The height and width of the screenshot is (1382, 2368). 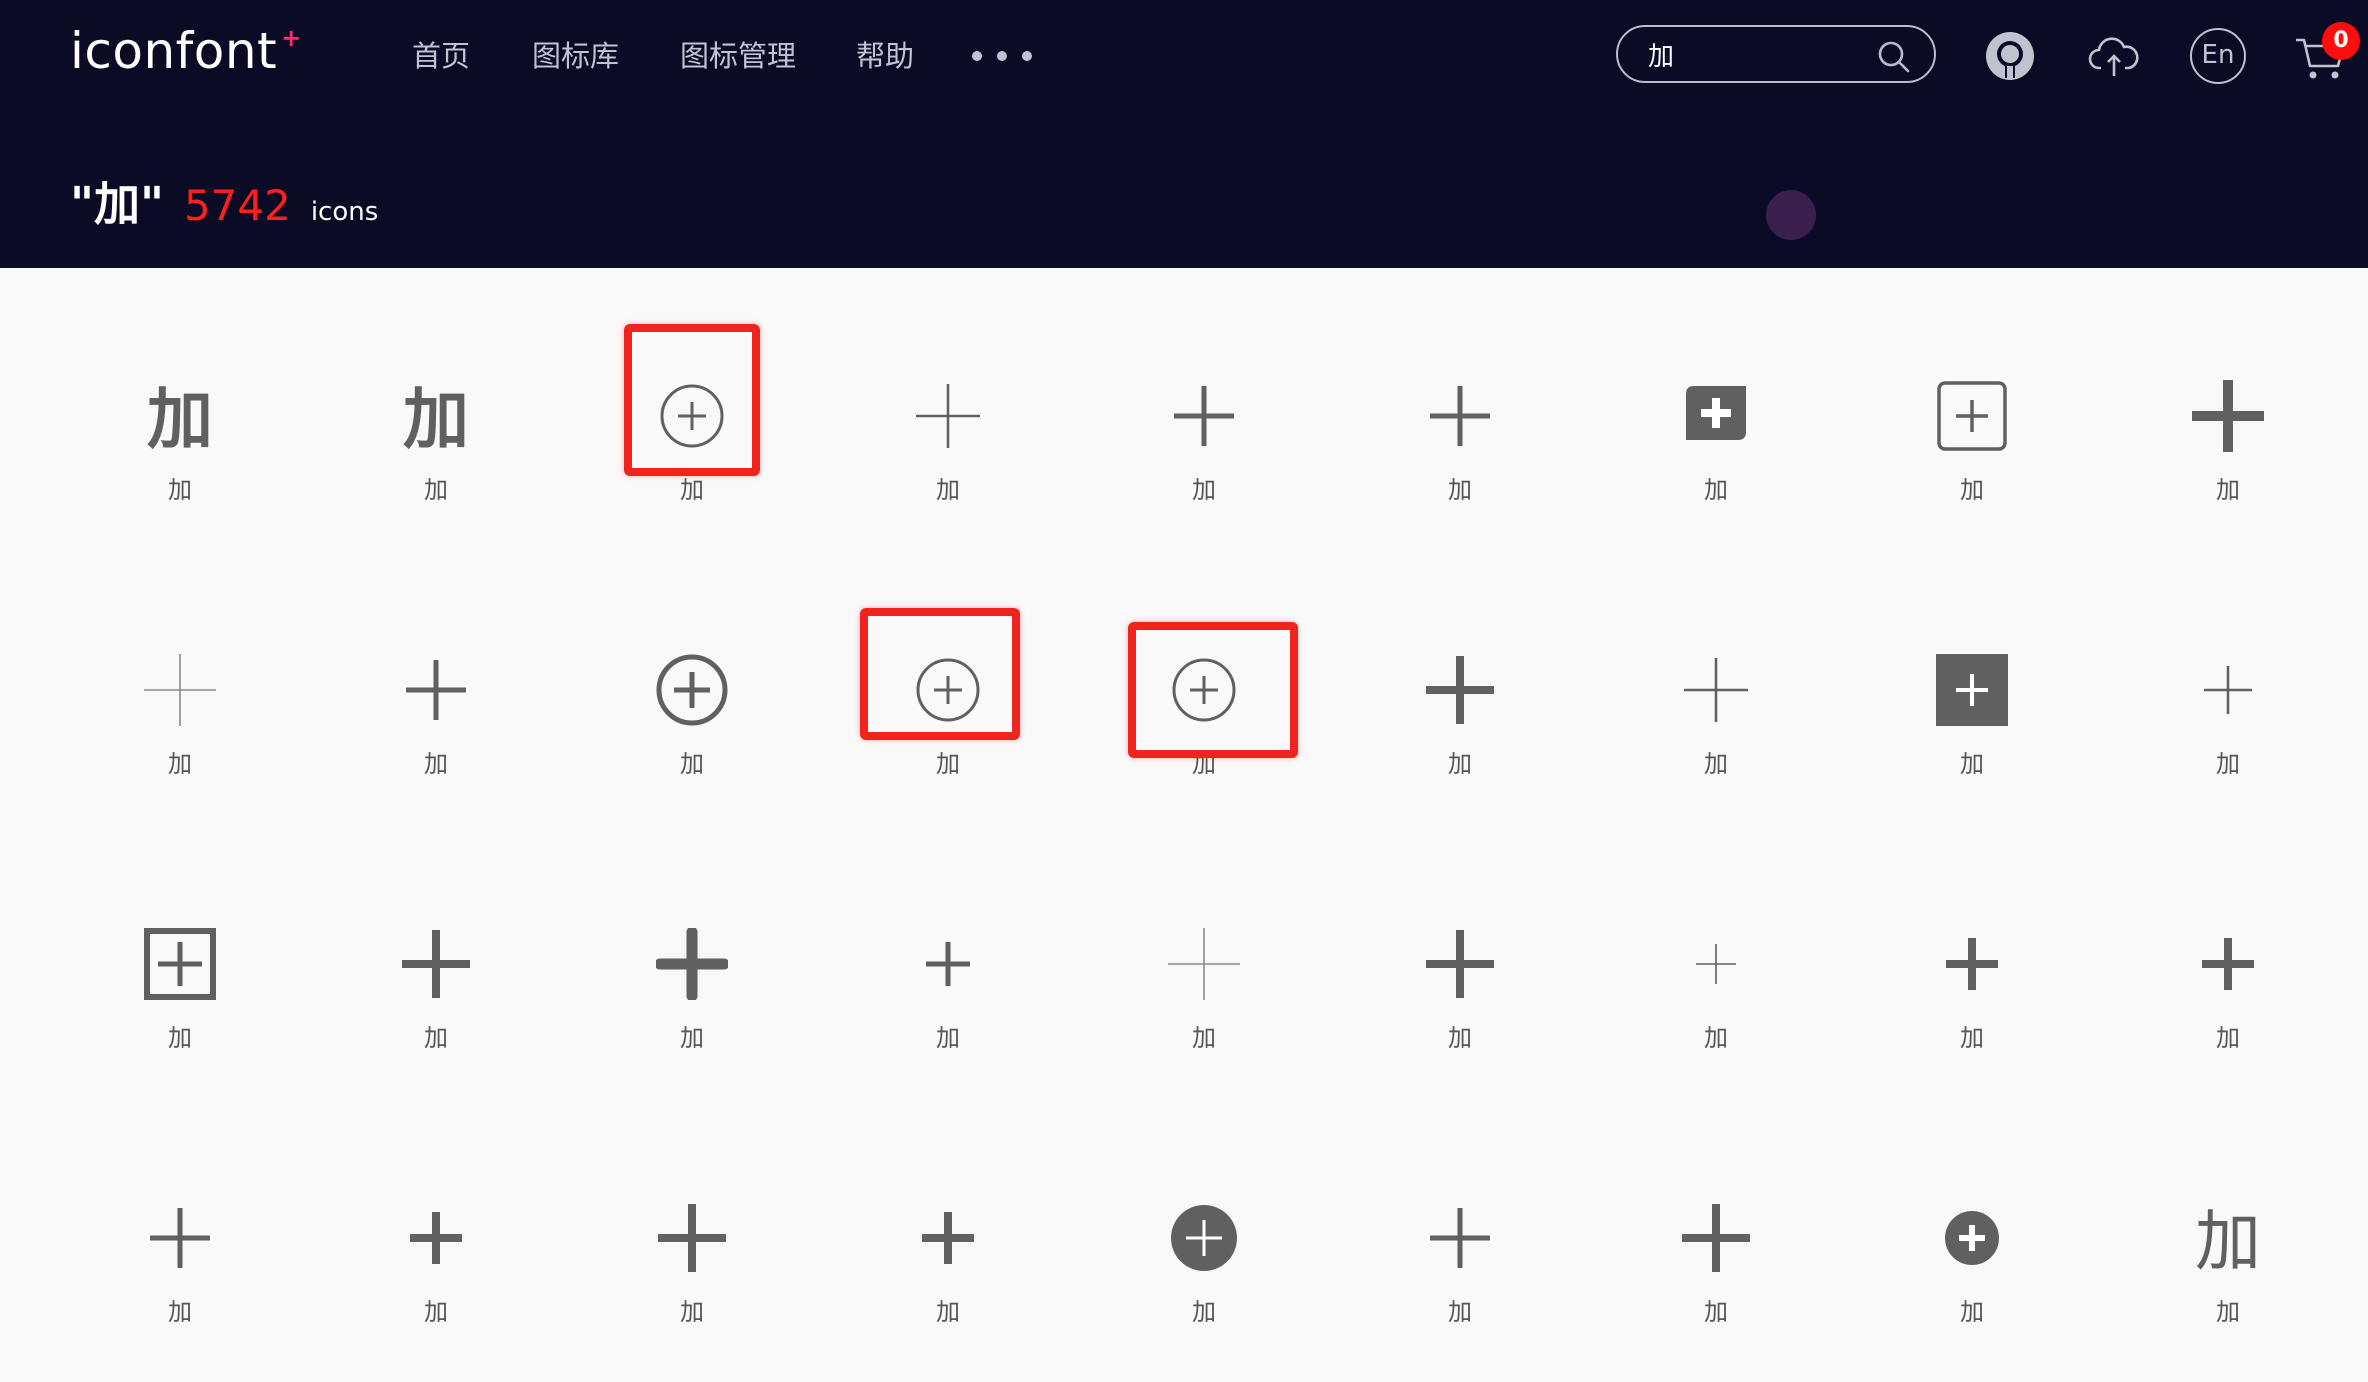 What do you see at coordinates (885, 56) in the screenshot?
I see `nav-help: 帮助` at bounding box center [885, 56].